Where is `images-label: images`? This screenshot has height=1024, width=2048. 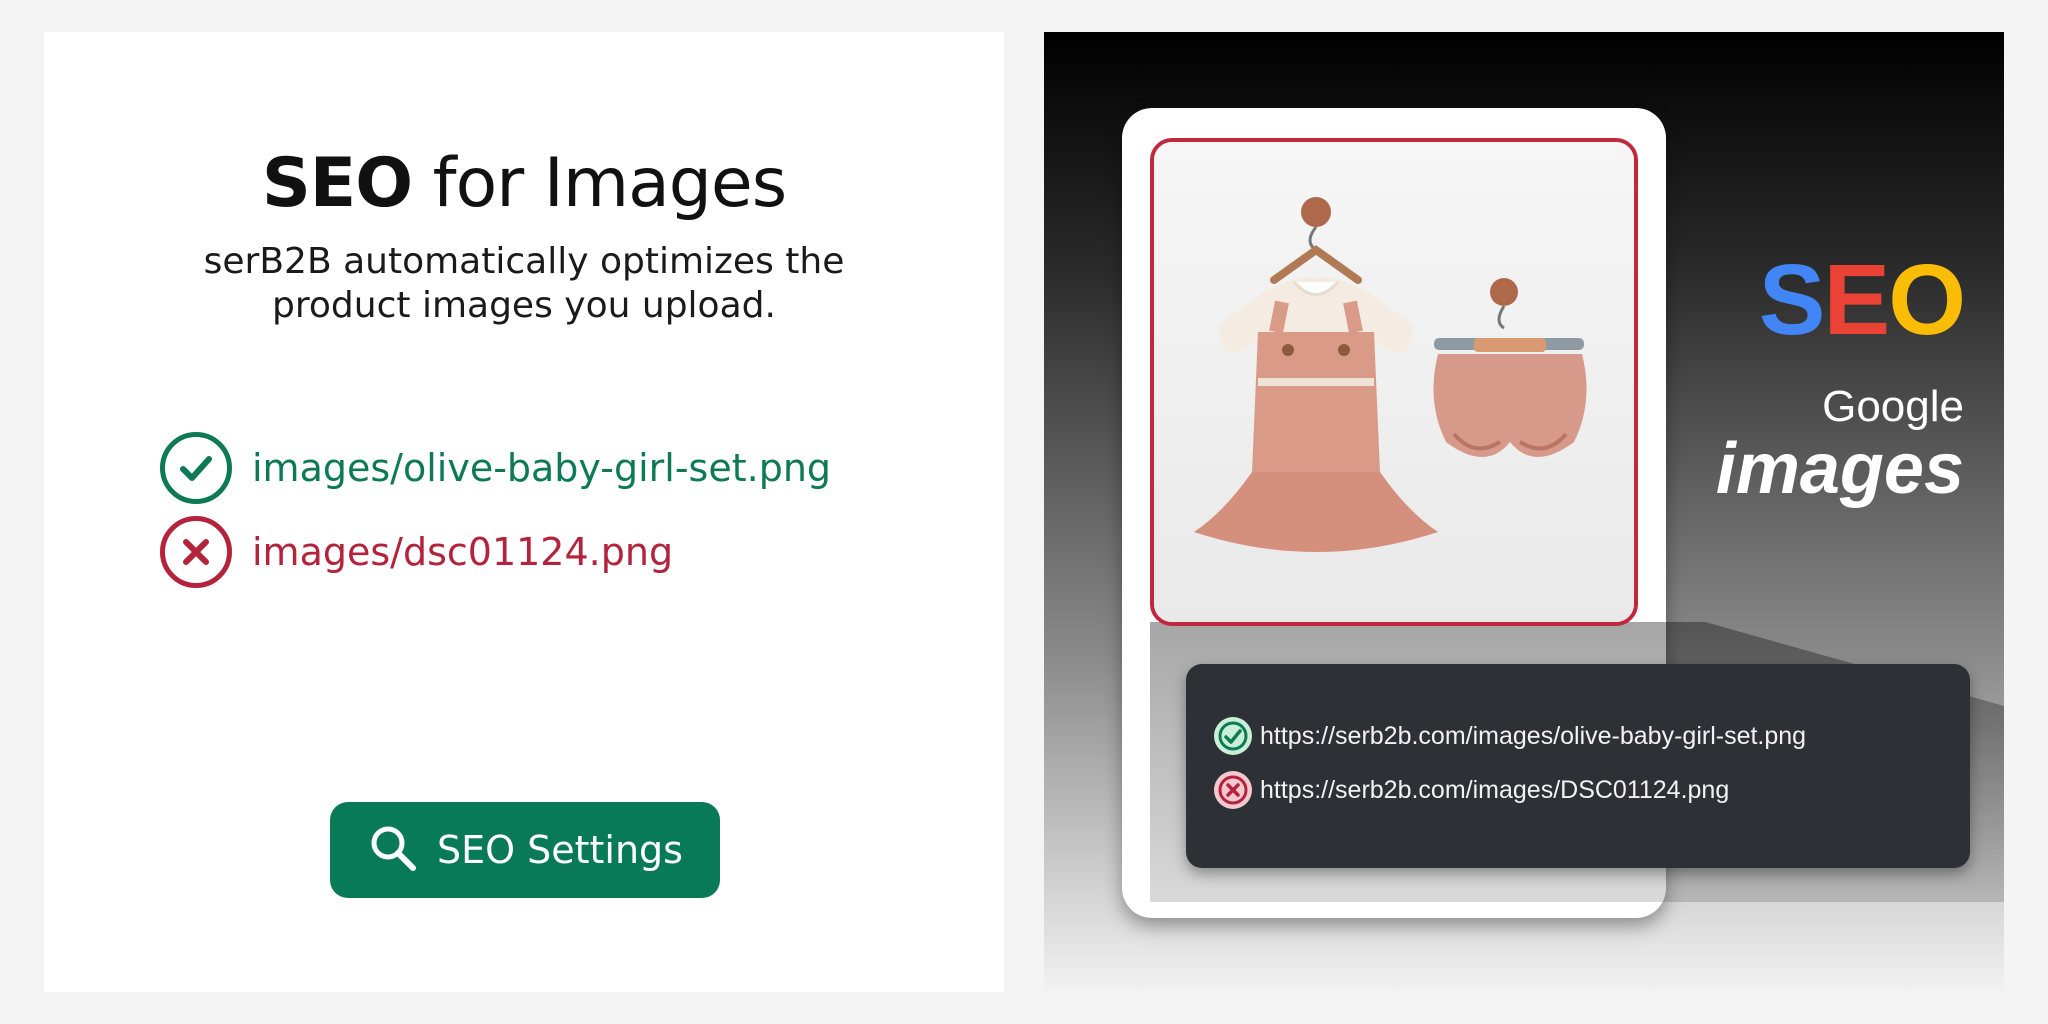 images-label: images is located at coordinates (1839, 469).